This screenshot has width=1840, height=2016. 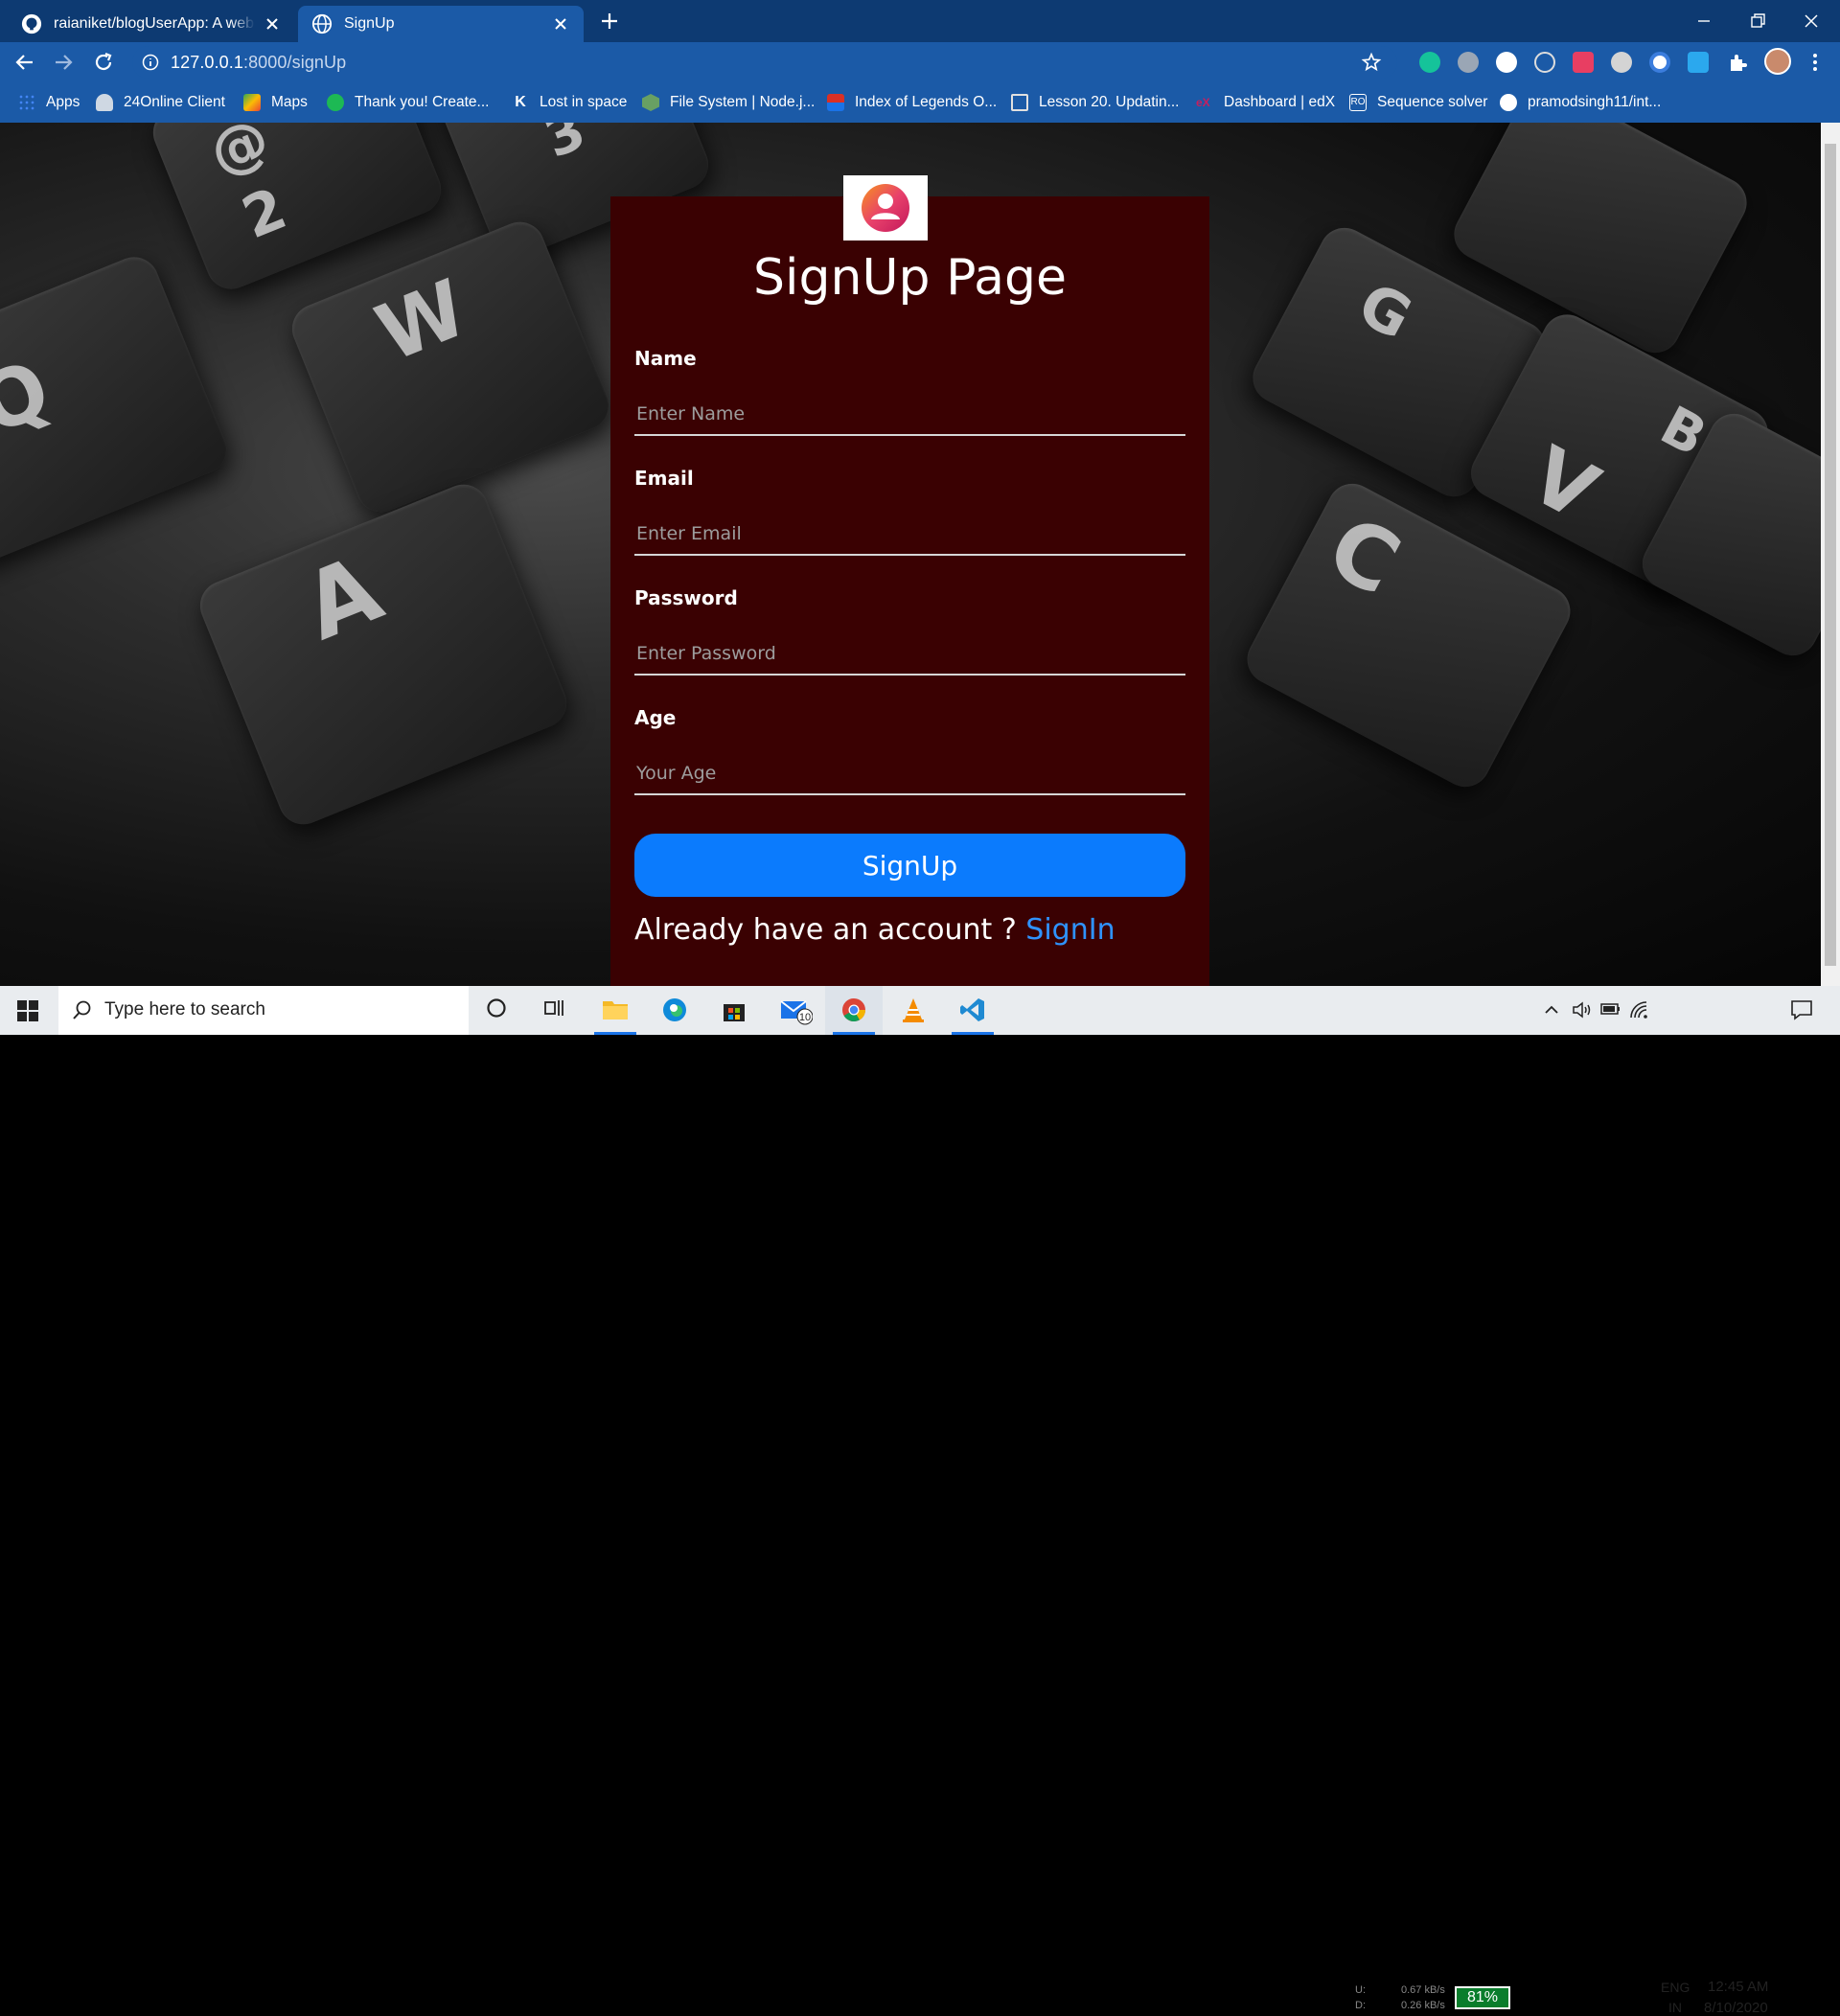 What do you see at coordinates (1777, 61) in the screenshot?
I see `profile-avatar` at bounding box center [1777, 61].